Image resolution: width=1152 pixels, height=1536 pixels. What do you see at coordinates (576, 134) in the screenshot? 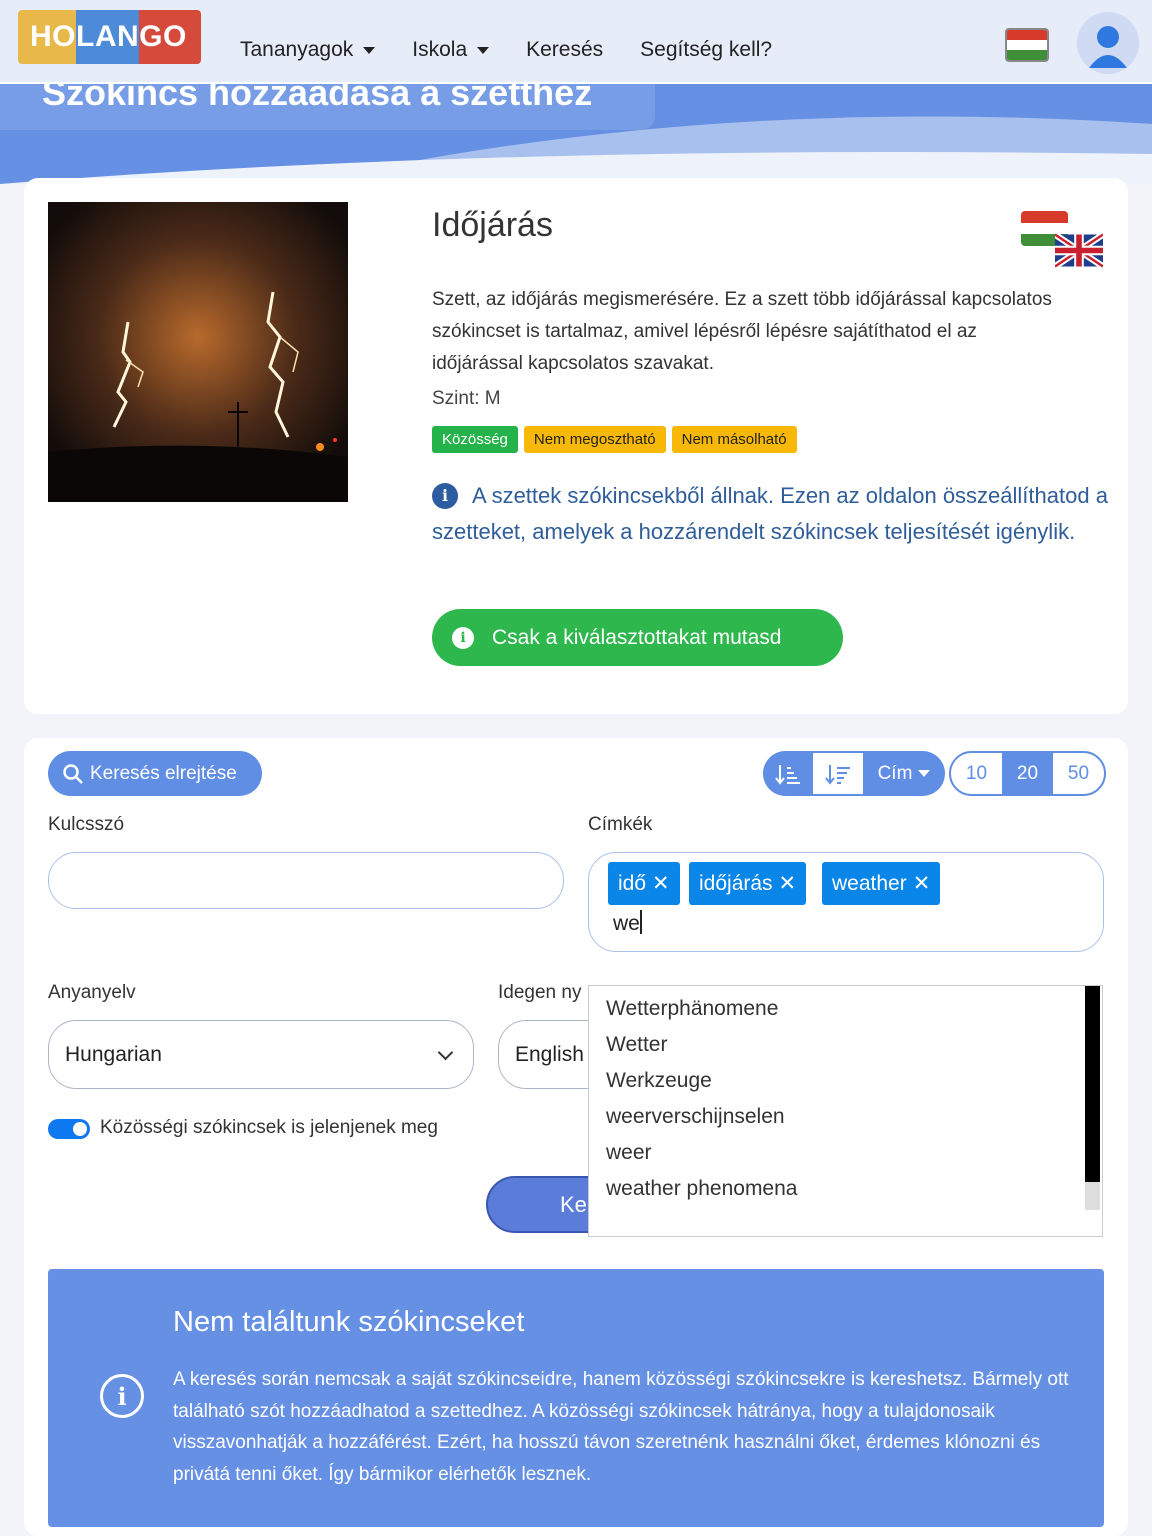
I see `page-banner: Szókincs hozzáadása a szetthez` at bounding box center [576, 134].